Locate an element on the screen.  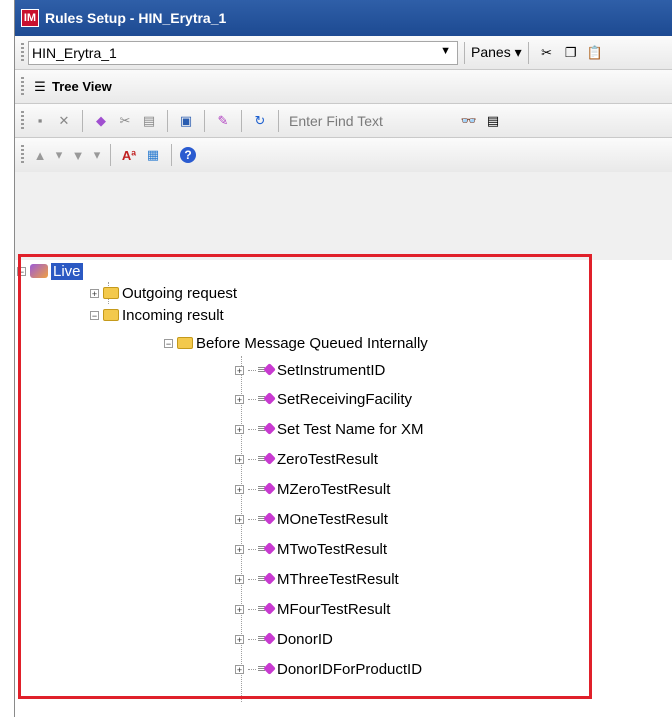
link-icon: ◆ is located at coordinates (101, 121).